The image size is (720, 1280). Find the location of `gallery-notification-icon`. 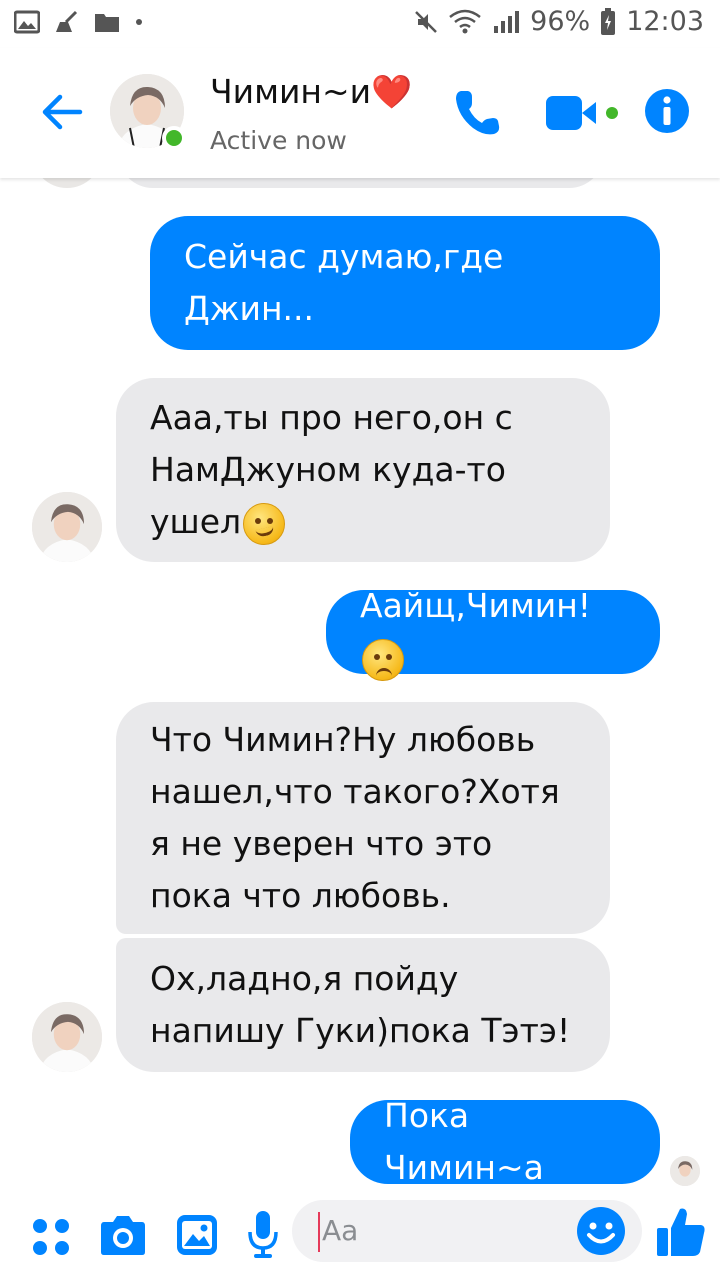

gallery-notification-icon is located at coordinates (27, 22).